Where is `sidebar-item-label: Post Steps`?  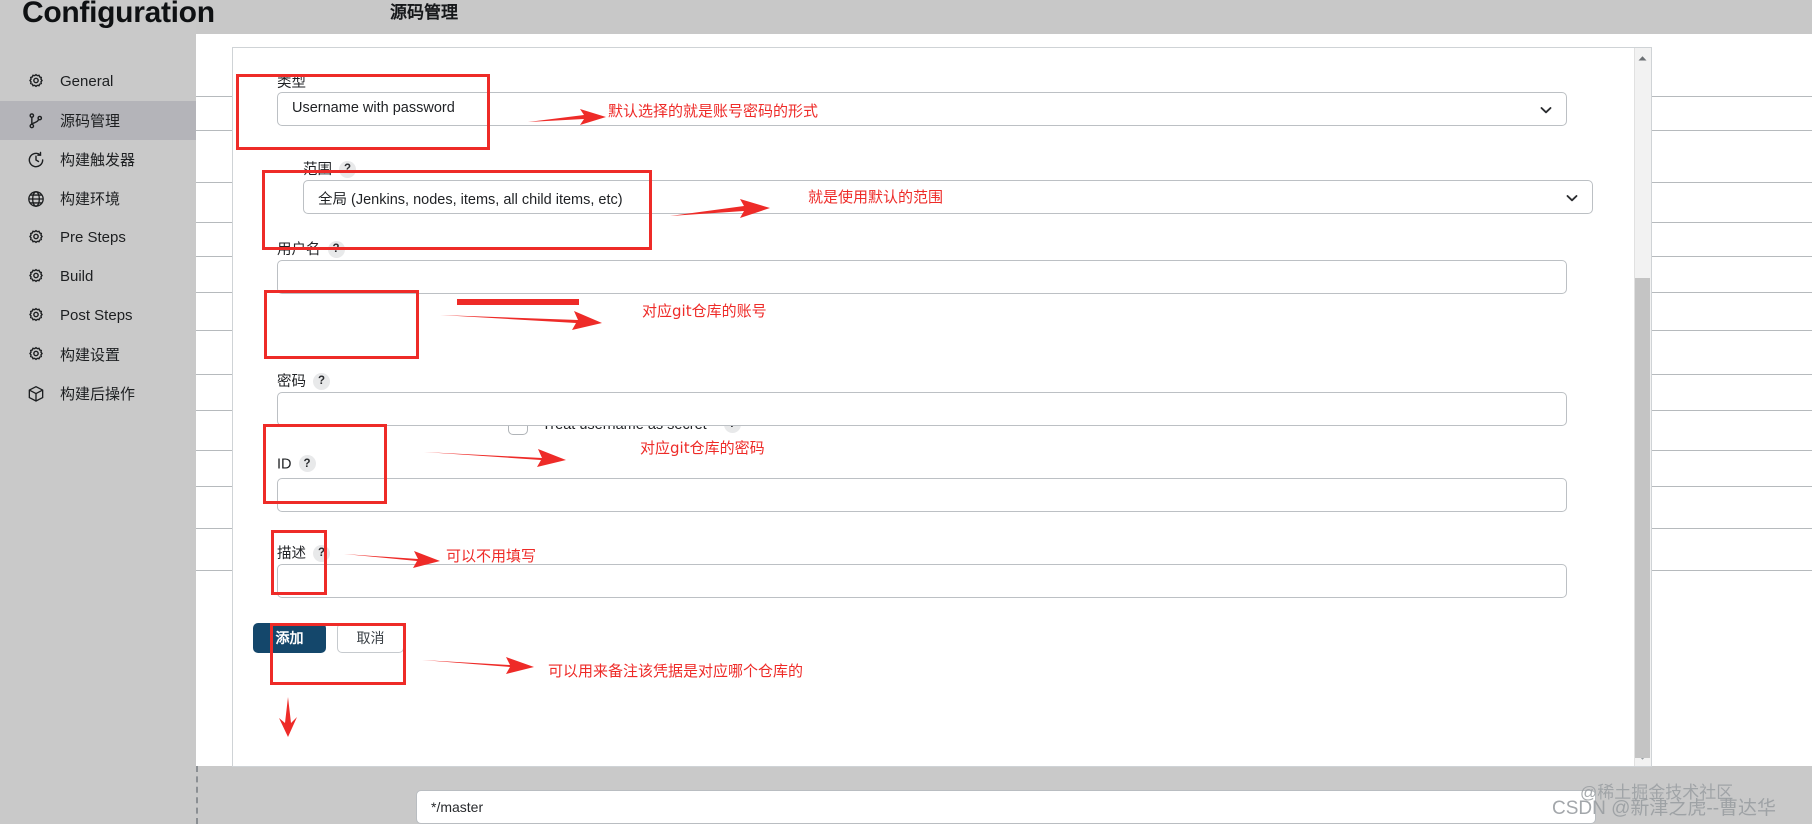 sidebar-item-label: Post Steps is located at coordinates (96, 315).